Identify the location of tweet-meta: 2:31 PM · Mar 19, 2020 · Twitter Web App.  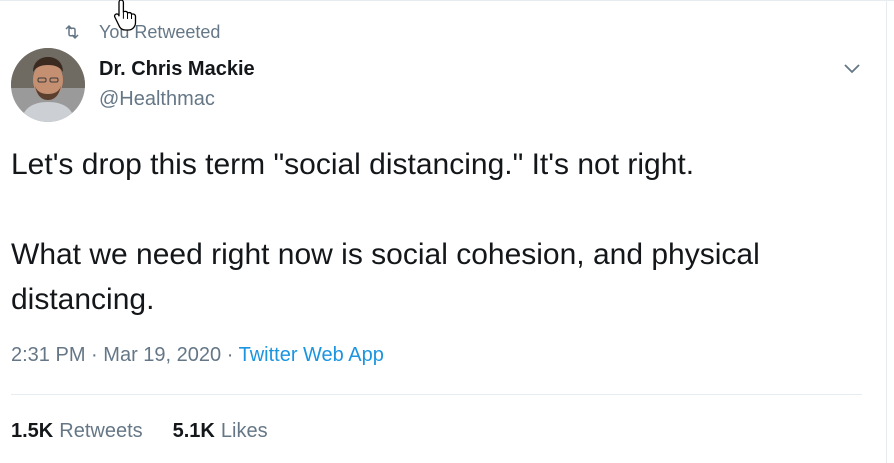
(197, 355).